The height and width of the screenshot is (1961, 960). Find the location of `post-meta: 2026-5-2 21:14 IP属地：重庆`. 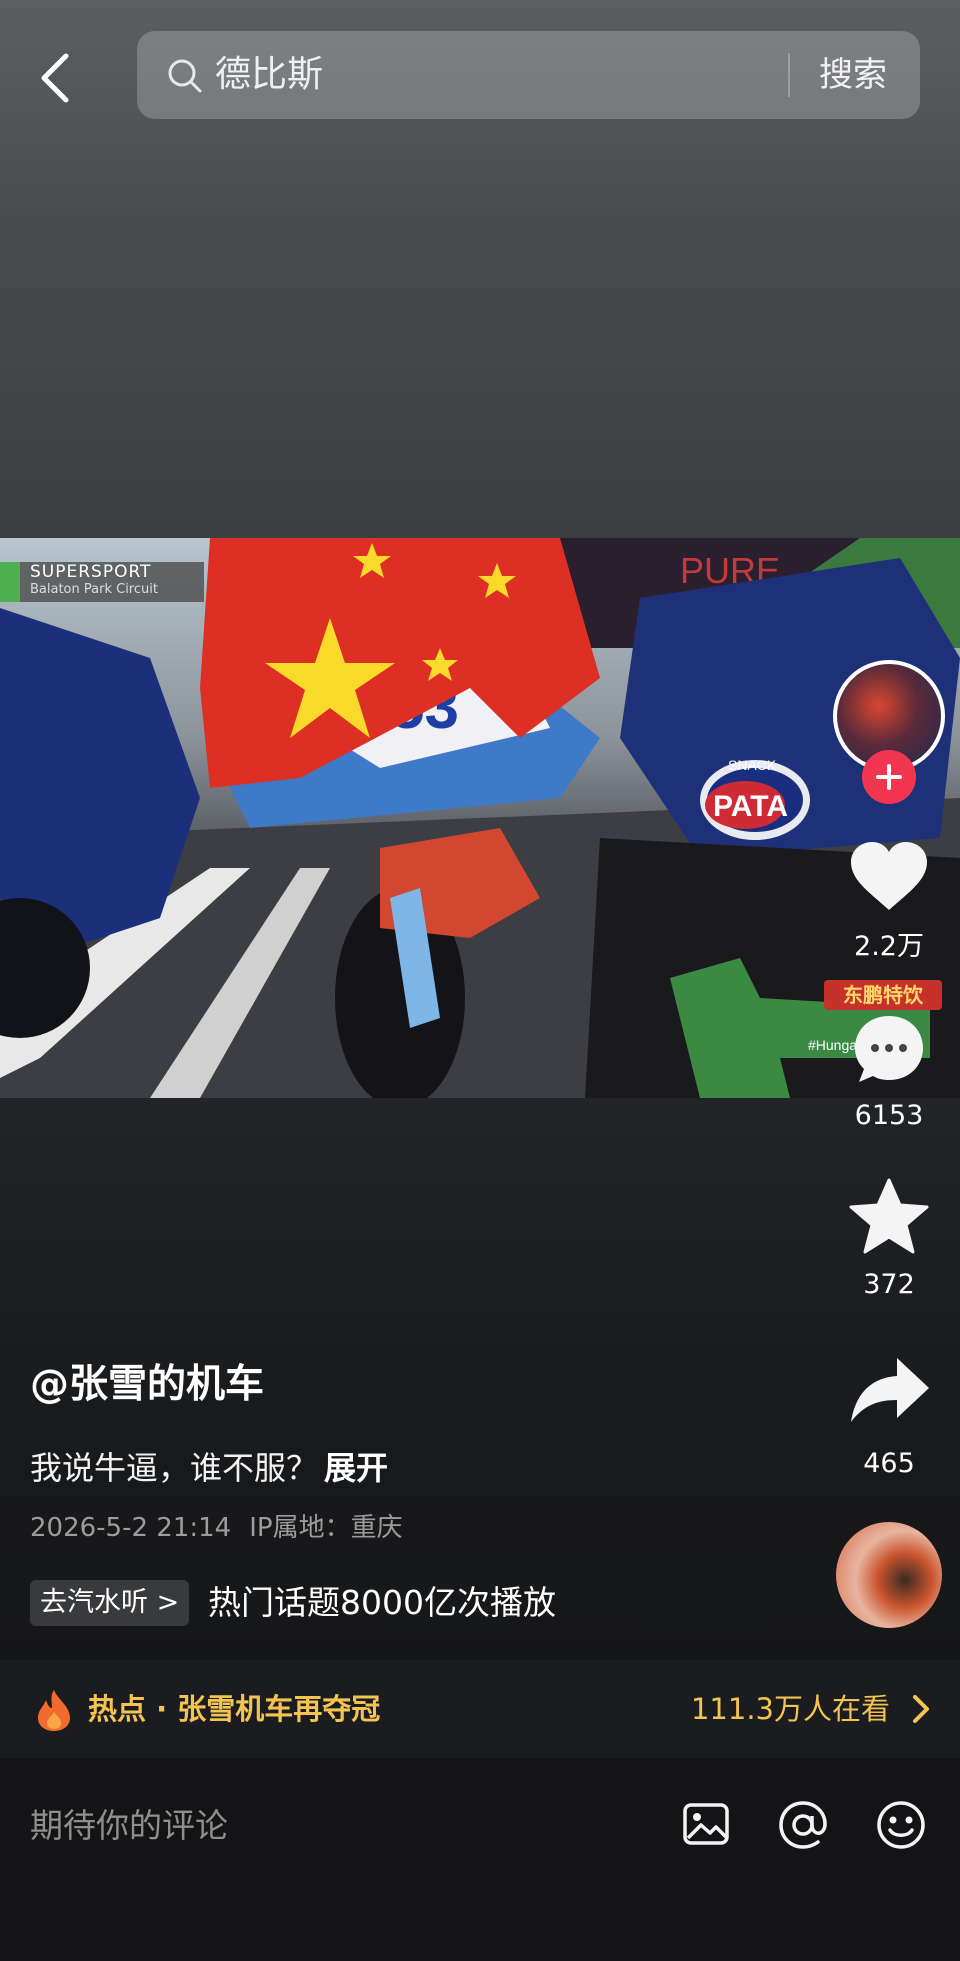

post-meta: 2026-5-2 21:14 IP属地：重庆 is located at coordinates (225, 1528).